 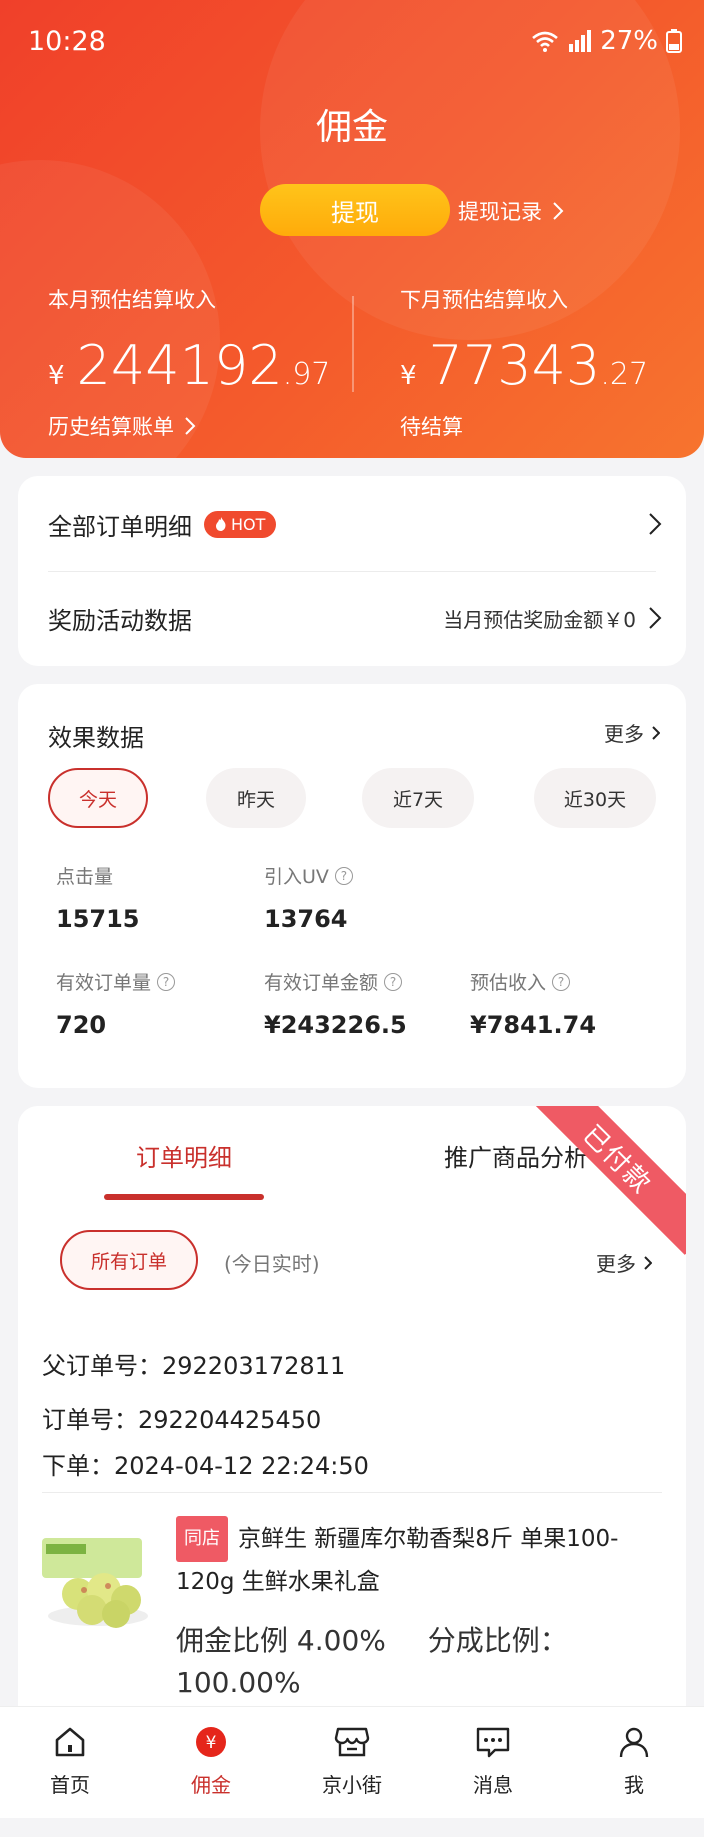 What do you see at coordinates (524, 426) in the screenshot?
I see `pending-settlement-link: 待结算` at bounding box center [524, 426].